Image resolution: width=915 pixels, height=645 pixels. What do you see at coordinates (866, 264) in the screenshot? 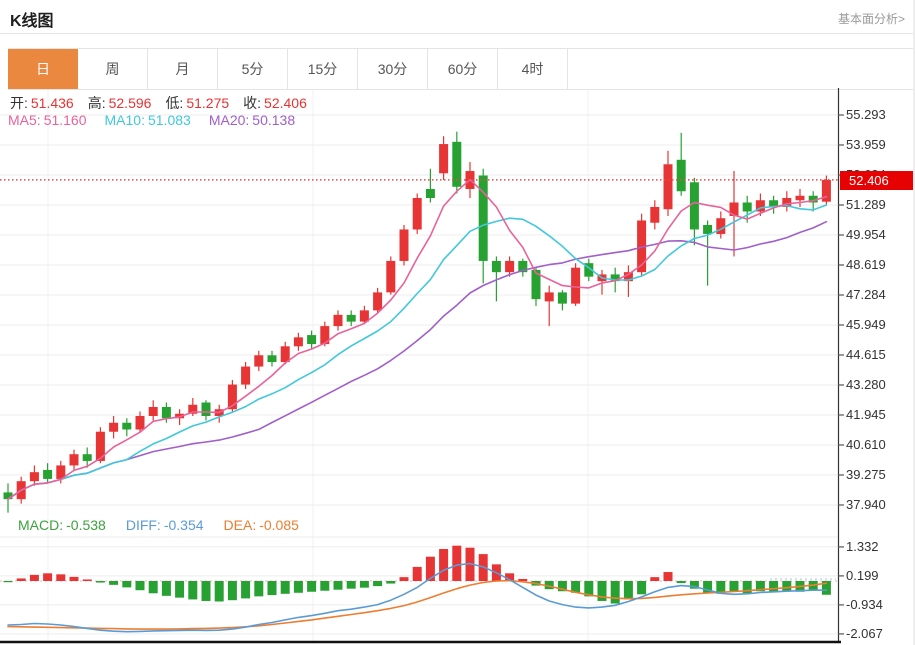
I see `price-tick-label: 48.619` at bounding box center [866, 264].